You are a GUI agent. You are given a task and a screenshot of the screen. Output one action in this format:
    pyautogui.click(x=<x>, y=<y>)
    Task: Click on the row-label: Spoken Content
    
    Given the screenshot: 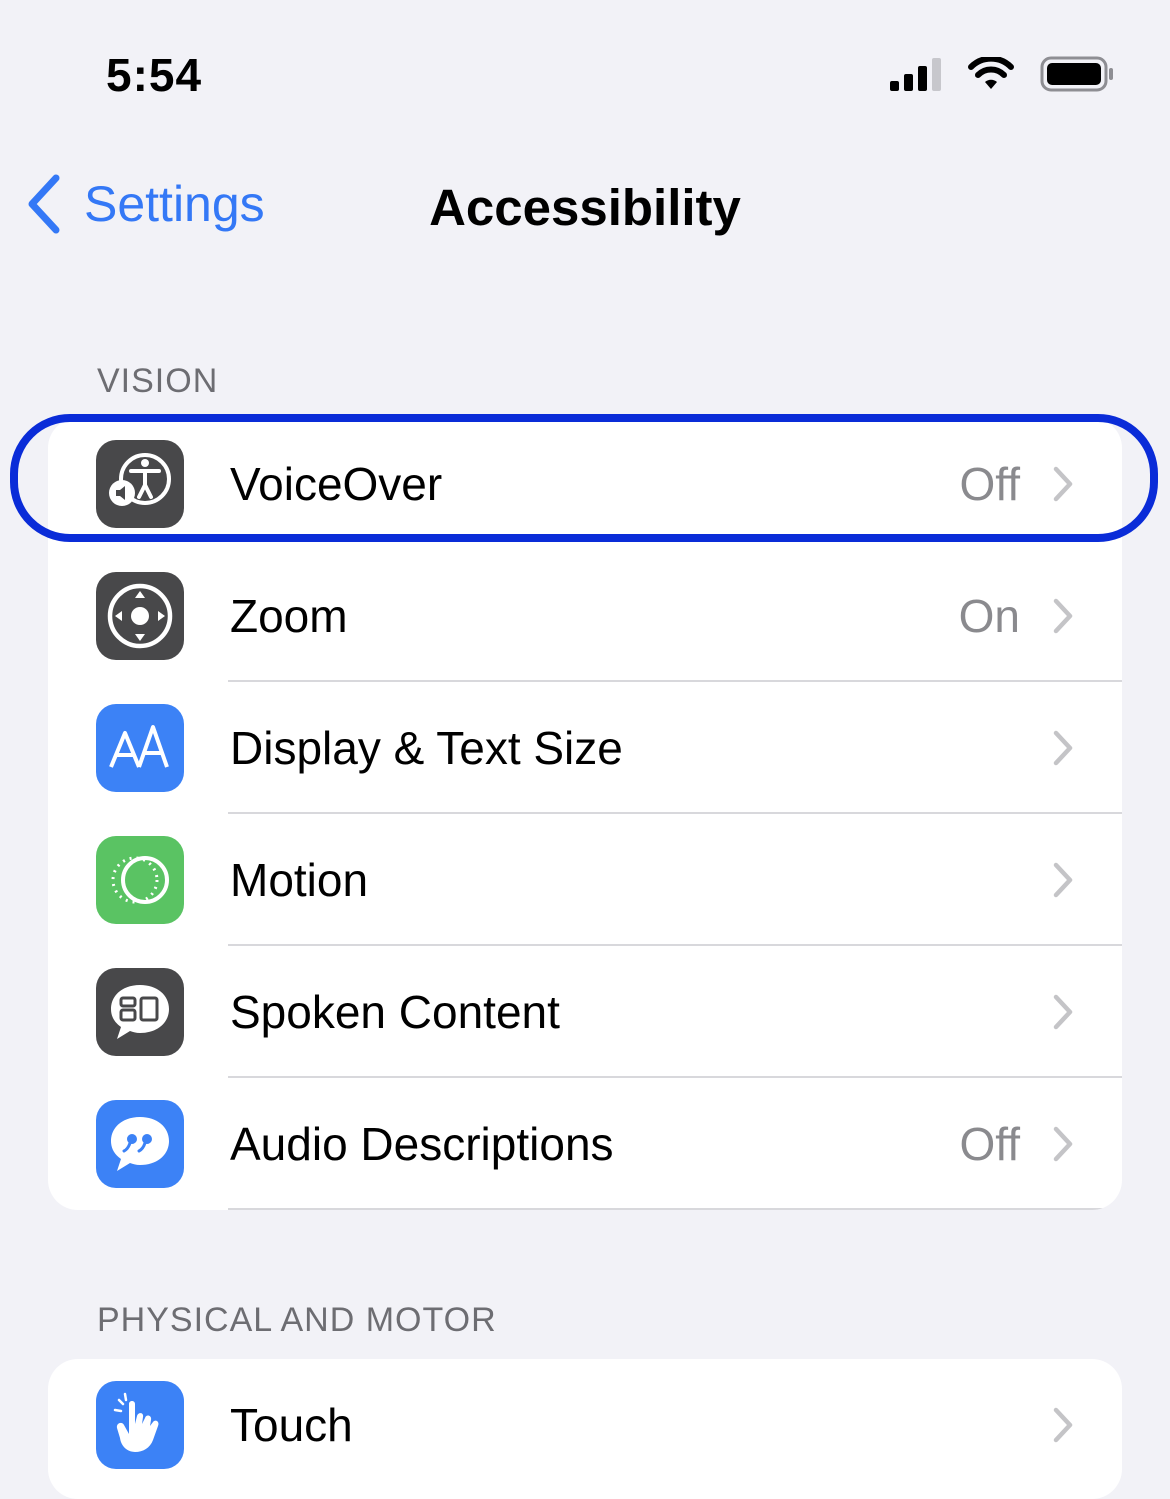 What is the action you would take?
    pyautogui.click(x=395, y=1012)
    